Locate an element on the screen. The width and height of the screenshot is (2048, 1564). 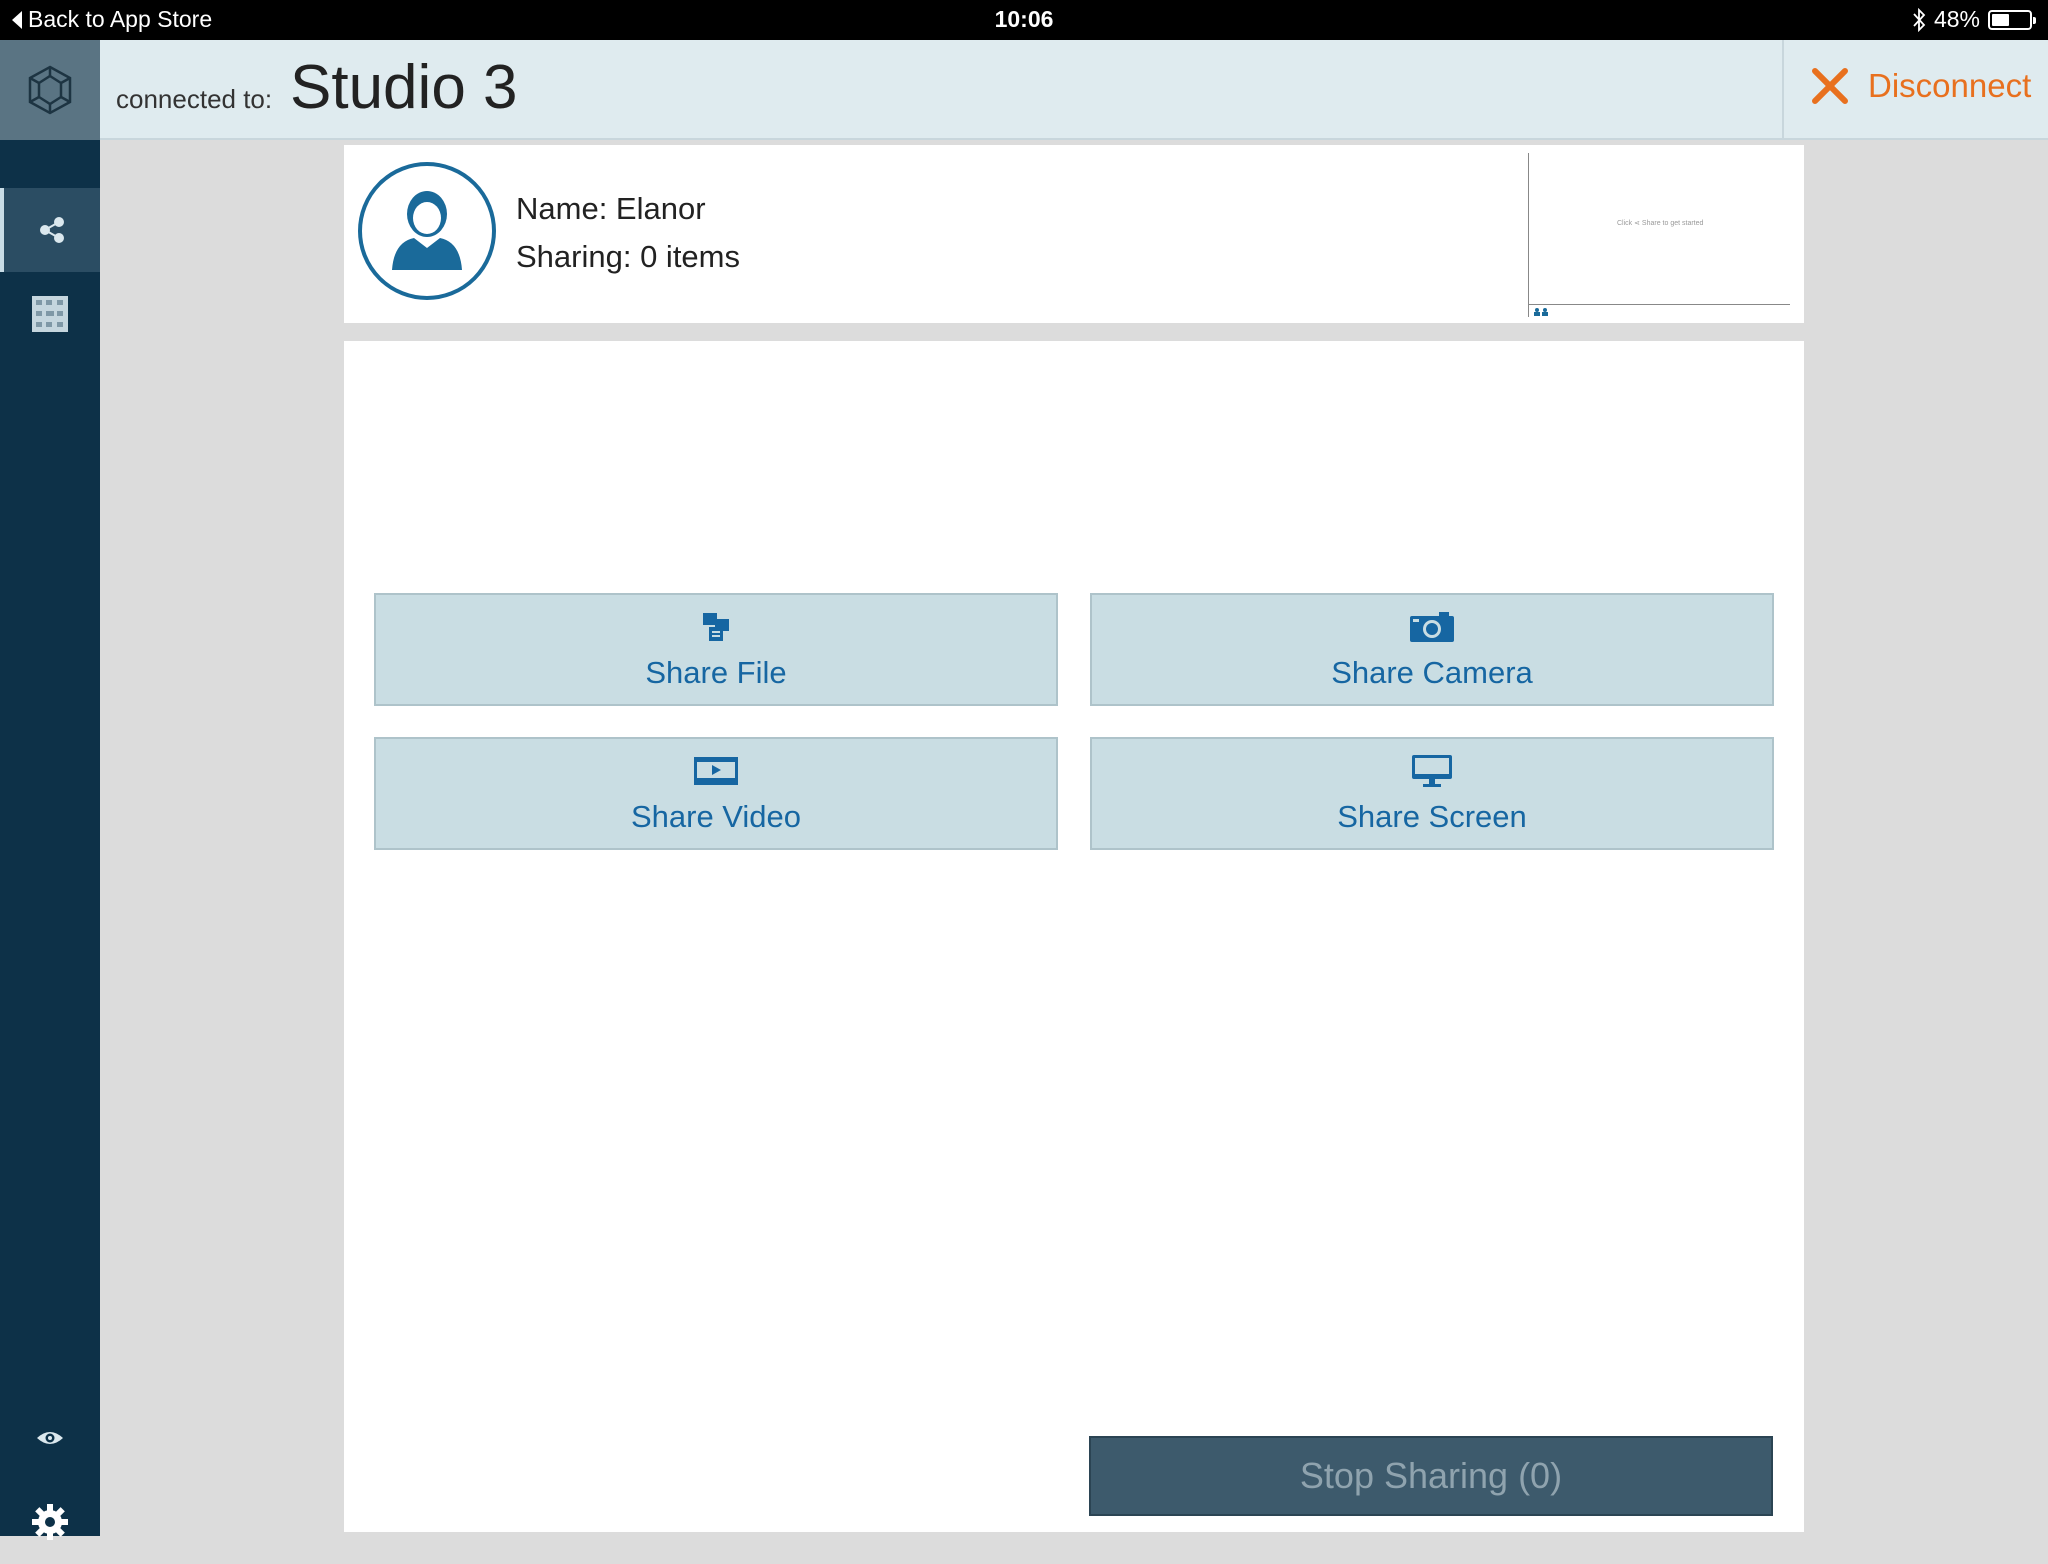
sidebar is located at coordinates (50, 790).